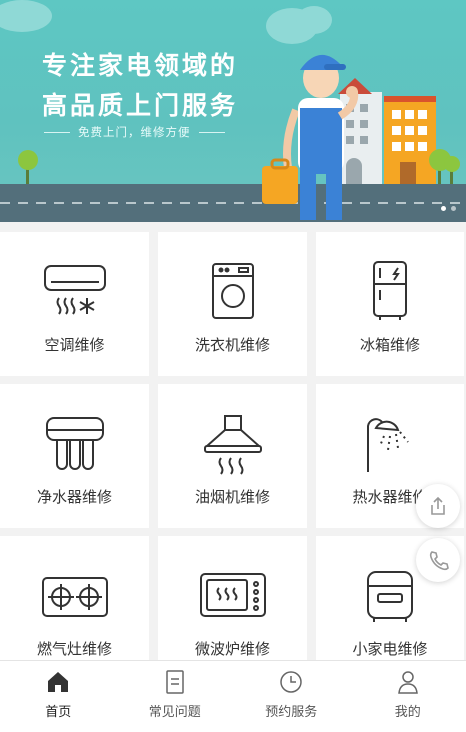 The width and height of the screenshot is (466, 732). Describe the element at coordinates (232, 291) in the screenshot. I see `washing-machine-icon` at that location.